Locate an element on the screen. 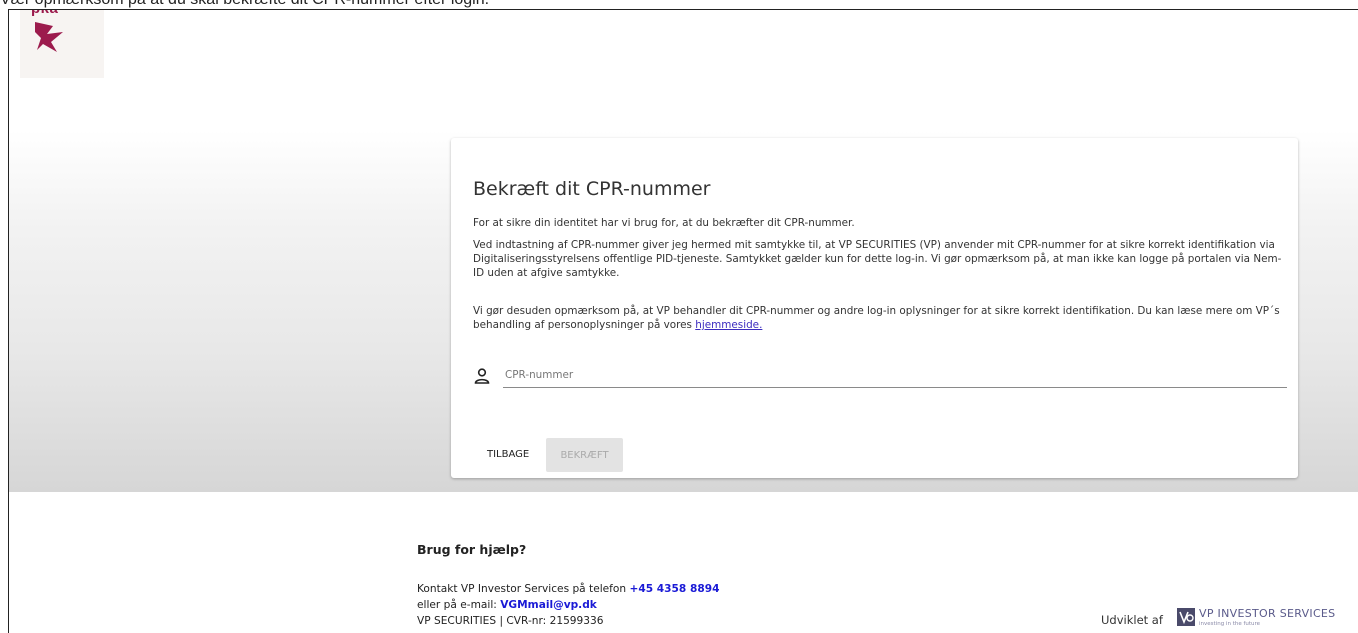  person-icon is located at coordinates (482, 376).